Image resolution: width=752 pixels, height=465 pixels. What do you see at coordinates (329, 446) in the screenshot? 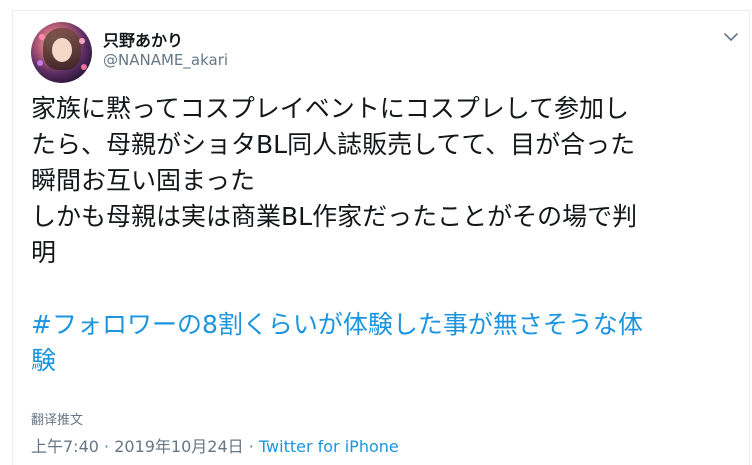
I see `tweet-source-link: Twitter for iPhone` at bounding box center [329, 446].